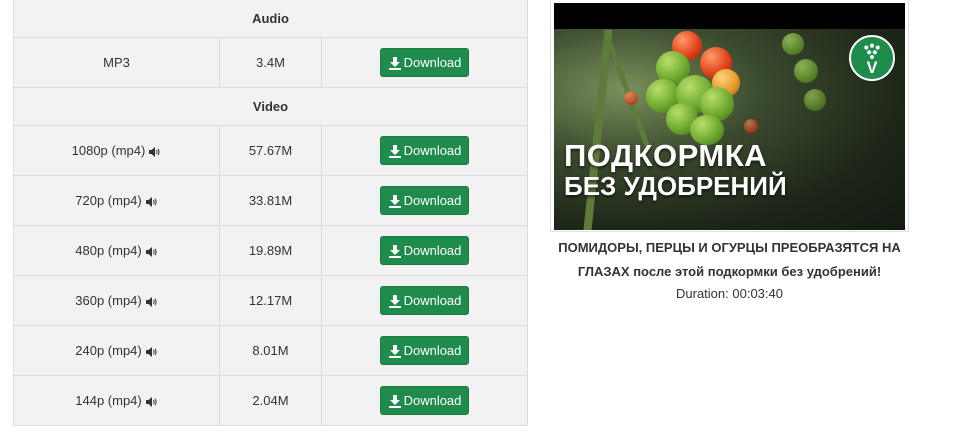  What do you see at coordinates (116, 200) in the screenshot?
I see `format-cell: 720p (mp4)` at bounding box center [116, 200].